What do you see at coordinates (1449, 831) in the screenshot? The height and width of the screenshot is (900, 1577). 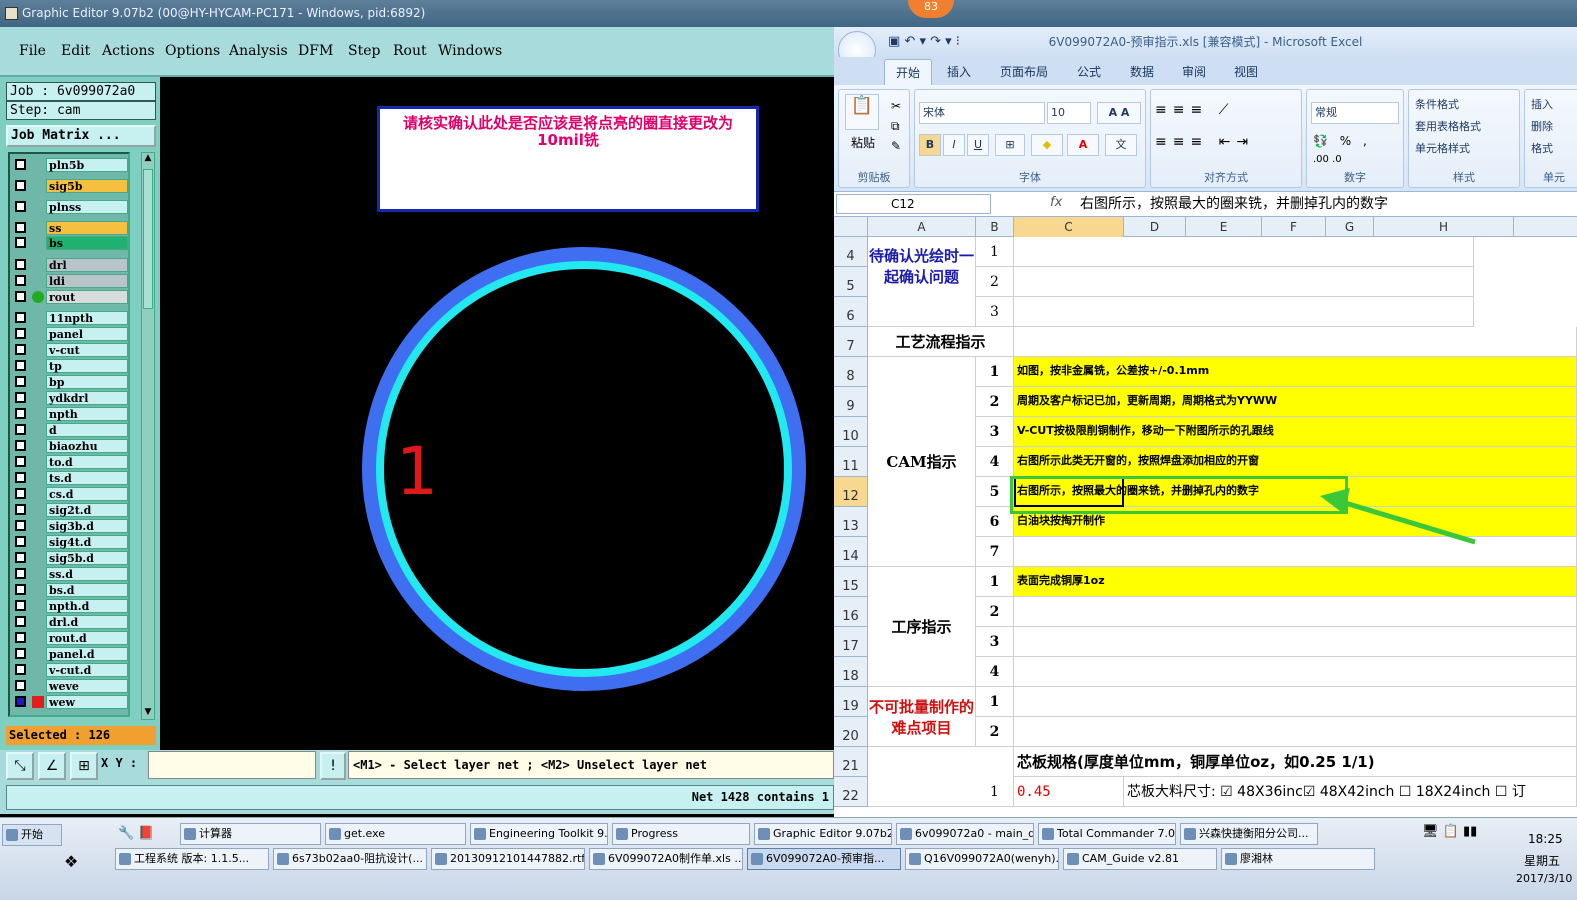 I see `tray-icons: 🖥 📋 ▮▮` at bounding box center [1449, 831].